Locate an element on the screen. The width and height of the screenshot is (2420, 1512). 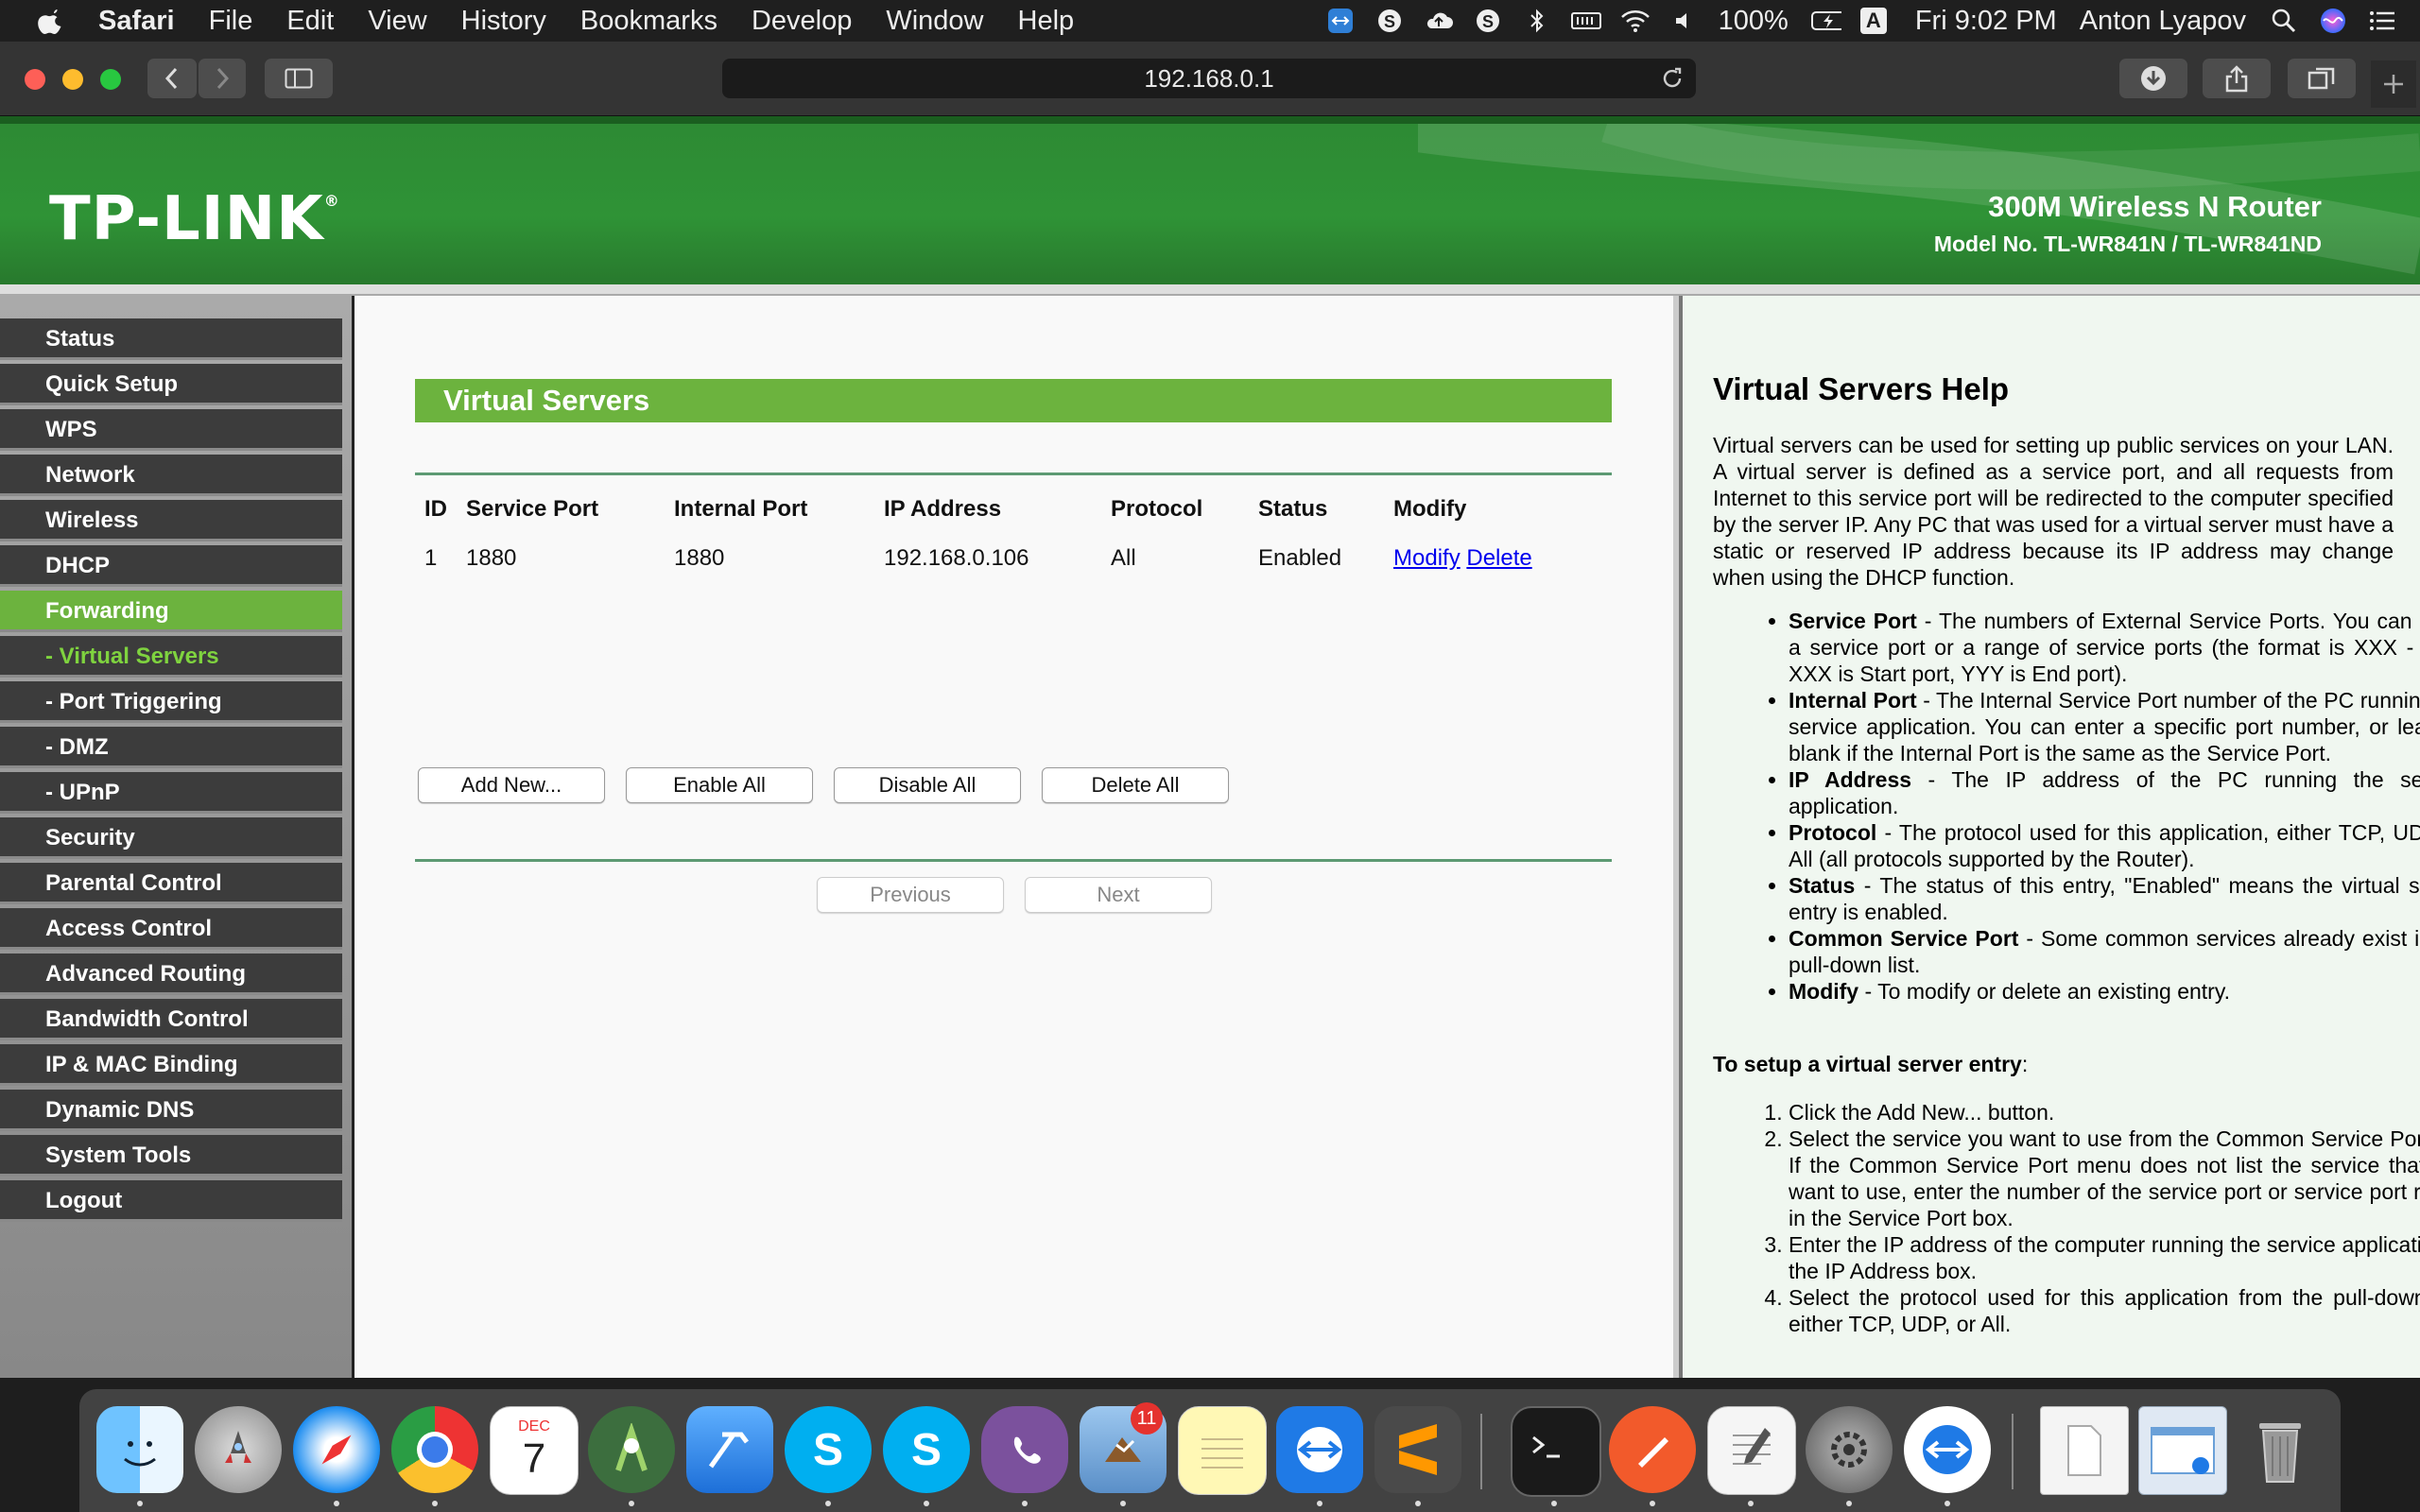
nav-upnp: - UPnP is located at coordinates (171, 793).